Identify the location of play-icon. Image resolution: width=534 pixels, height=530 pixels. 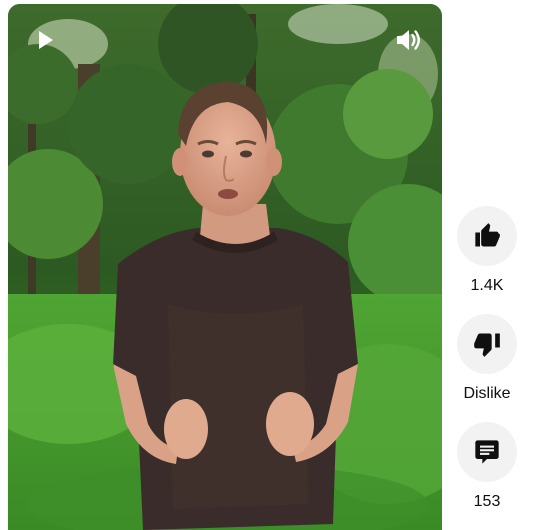
(46, 40).